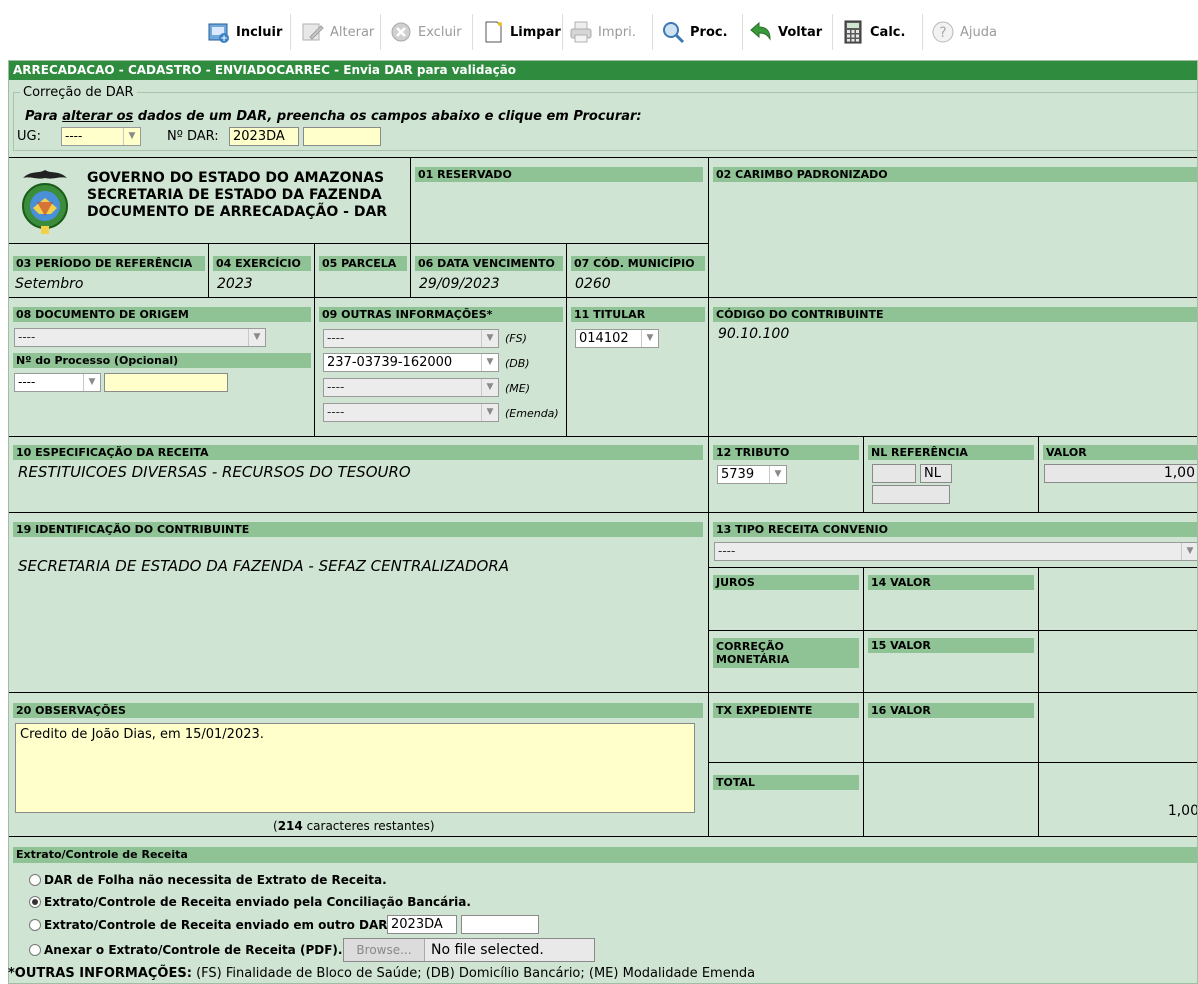 Image resolution: width=1198 pixels, height=984 pixels. What do you see at coordinates (363, 263) in the screenshot?
I see `f05-label: 05 PARCELA` at bounding box center [363, 263].